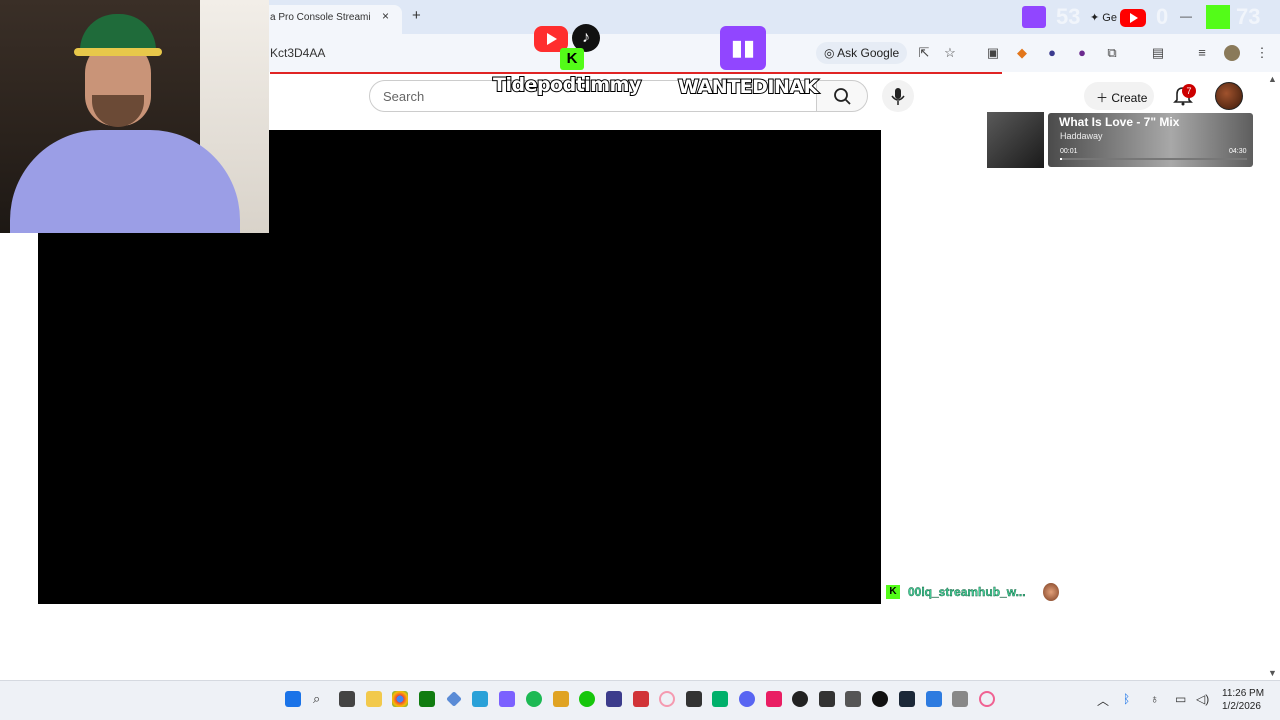 Image resolution: width=1280 pixels, height=720 pixels. Describe the element at coordinates (1180, 699) in the screenshot. I see `network-icon: ▭` at that location.